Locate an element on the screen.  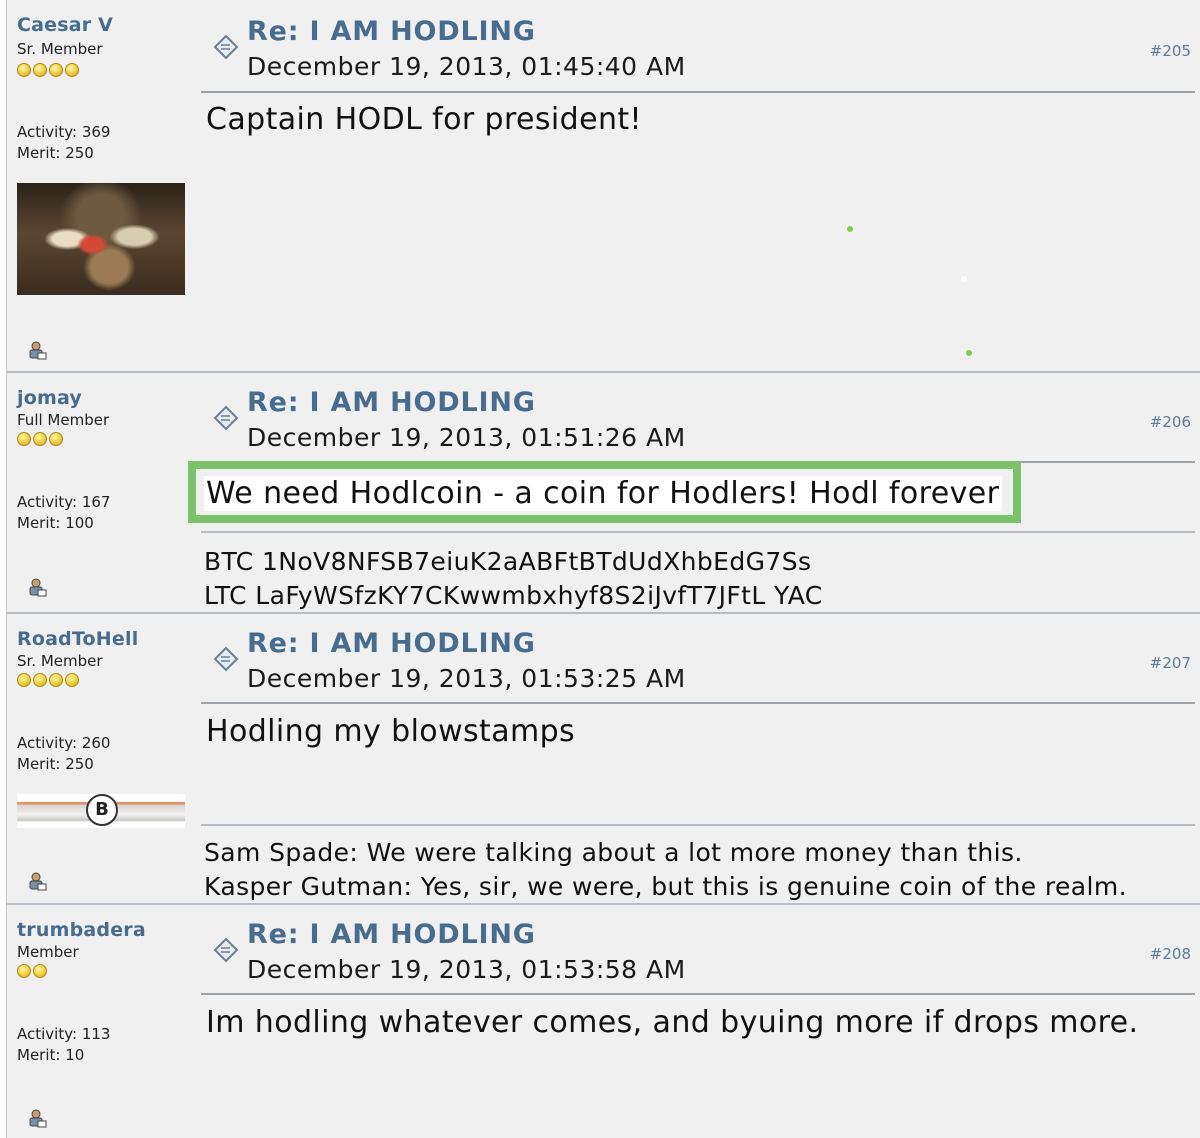
activity-count: Activity: 167 is located at coordinates (64, 502).